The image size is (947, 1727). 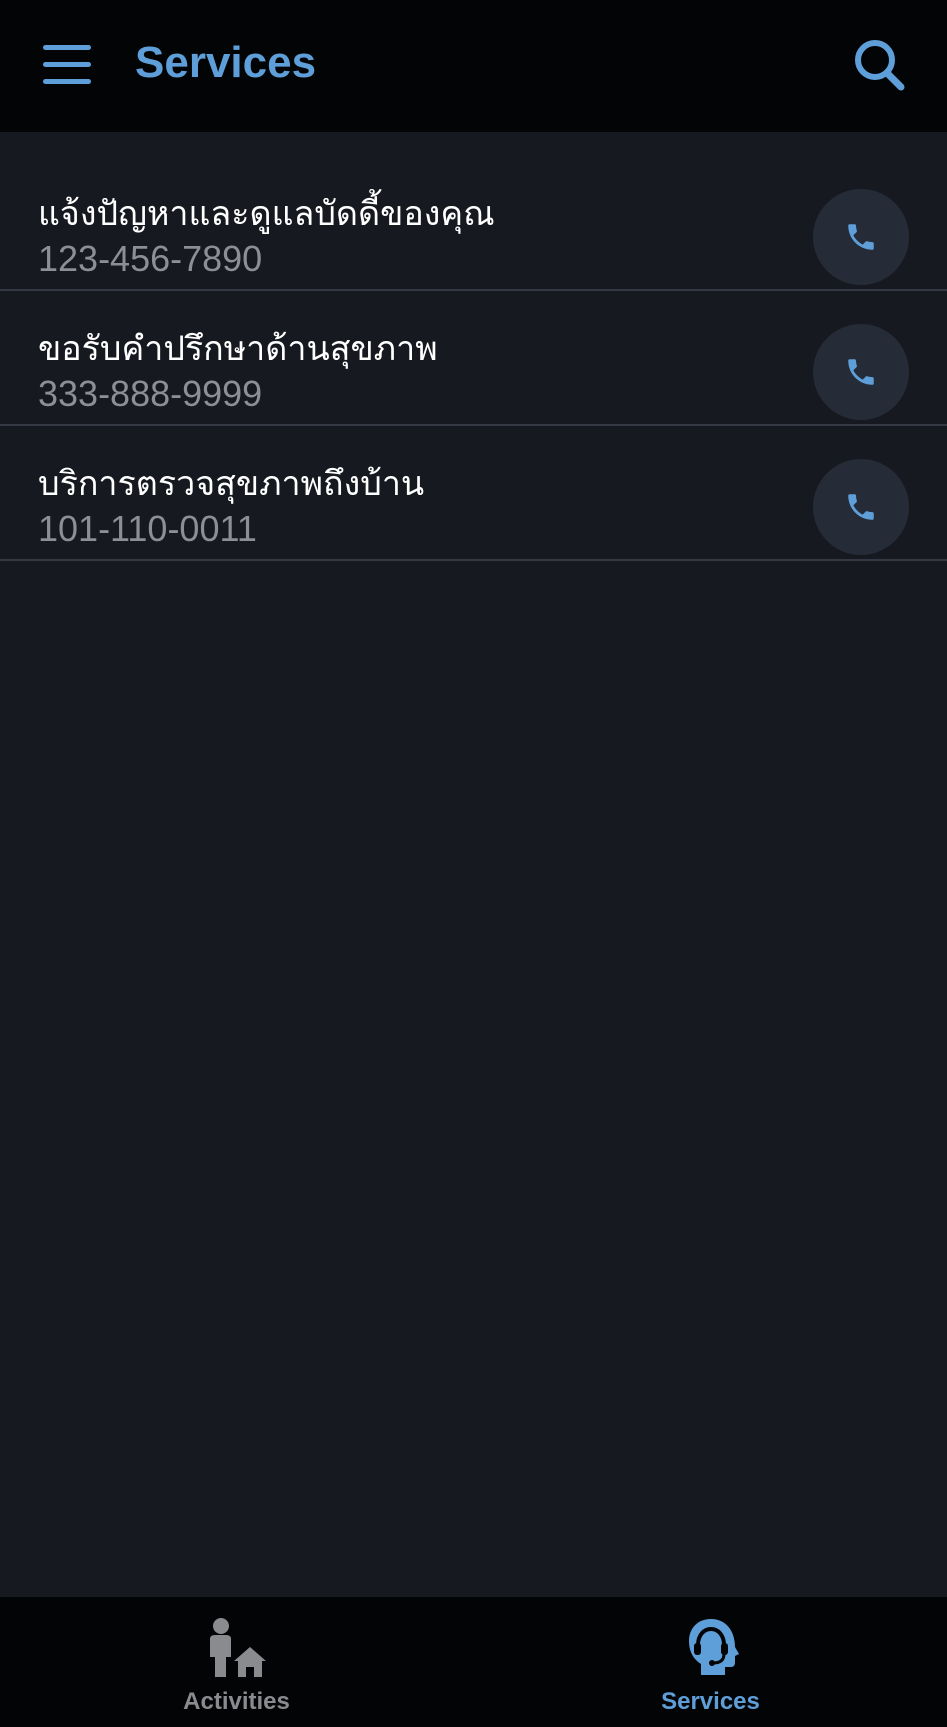 I want to click on service-item: บริการตรวจสุขภาพถึงบ้าน 101-110-0011, so click(x=473, y=493).